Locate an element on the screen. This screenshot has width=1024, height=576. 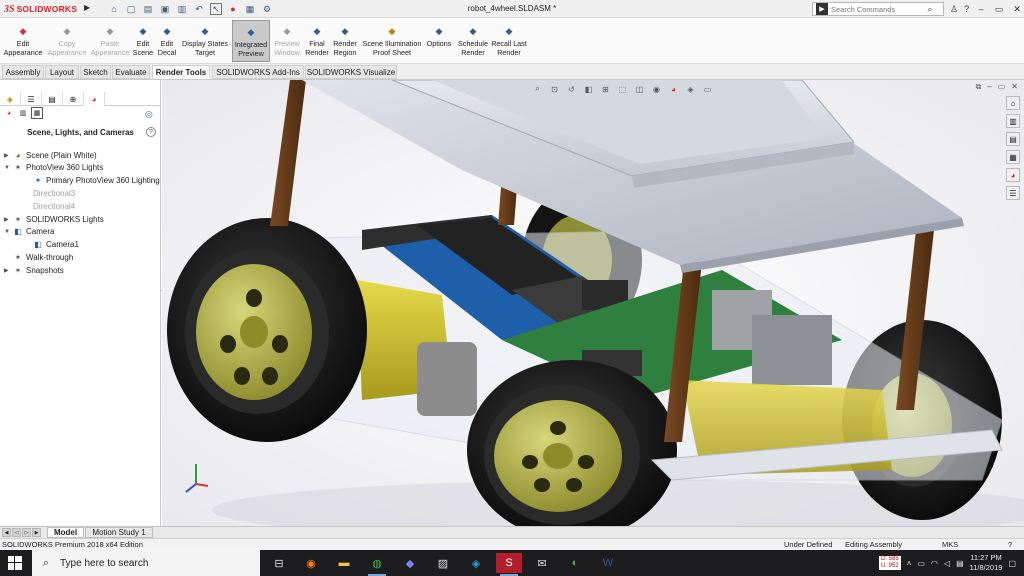
status-help-icon: ? is located at coordinates (1010, 544).